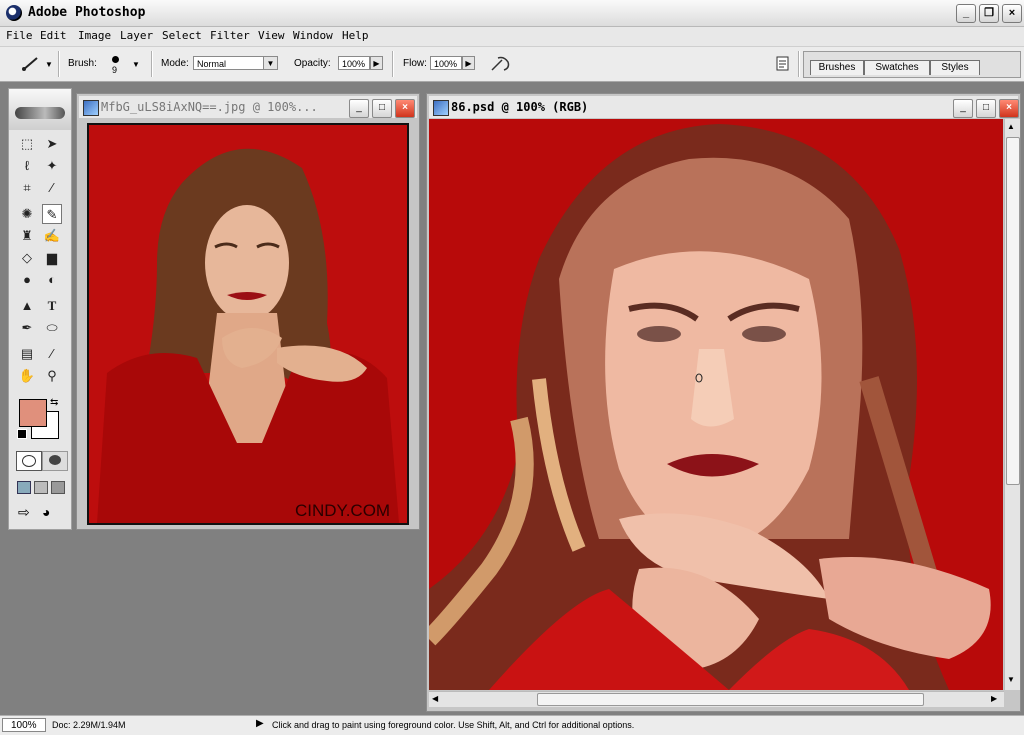 This screenshot has height=735, width=1024. I want to click on tab-brushes: Brushes, so click(837, 67).